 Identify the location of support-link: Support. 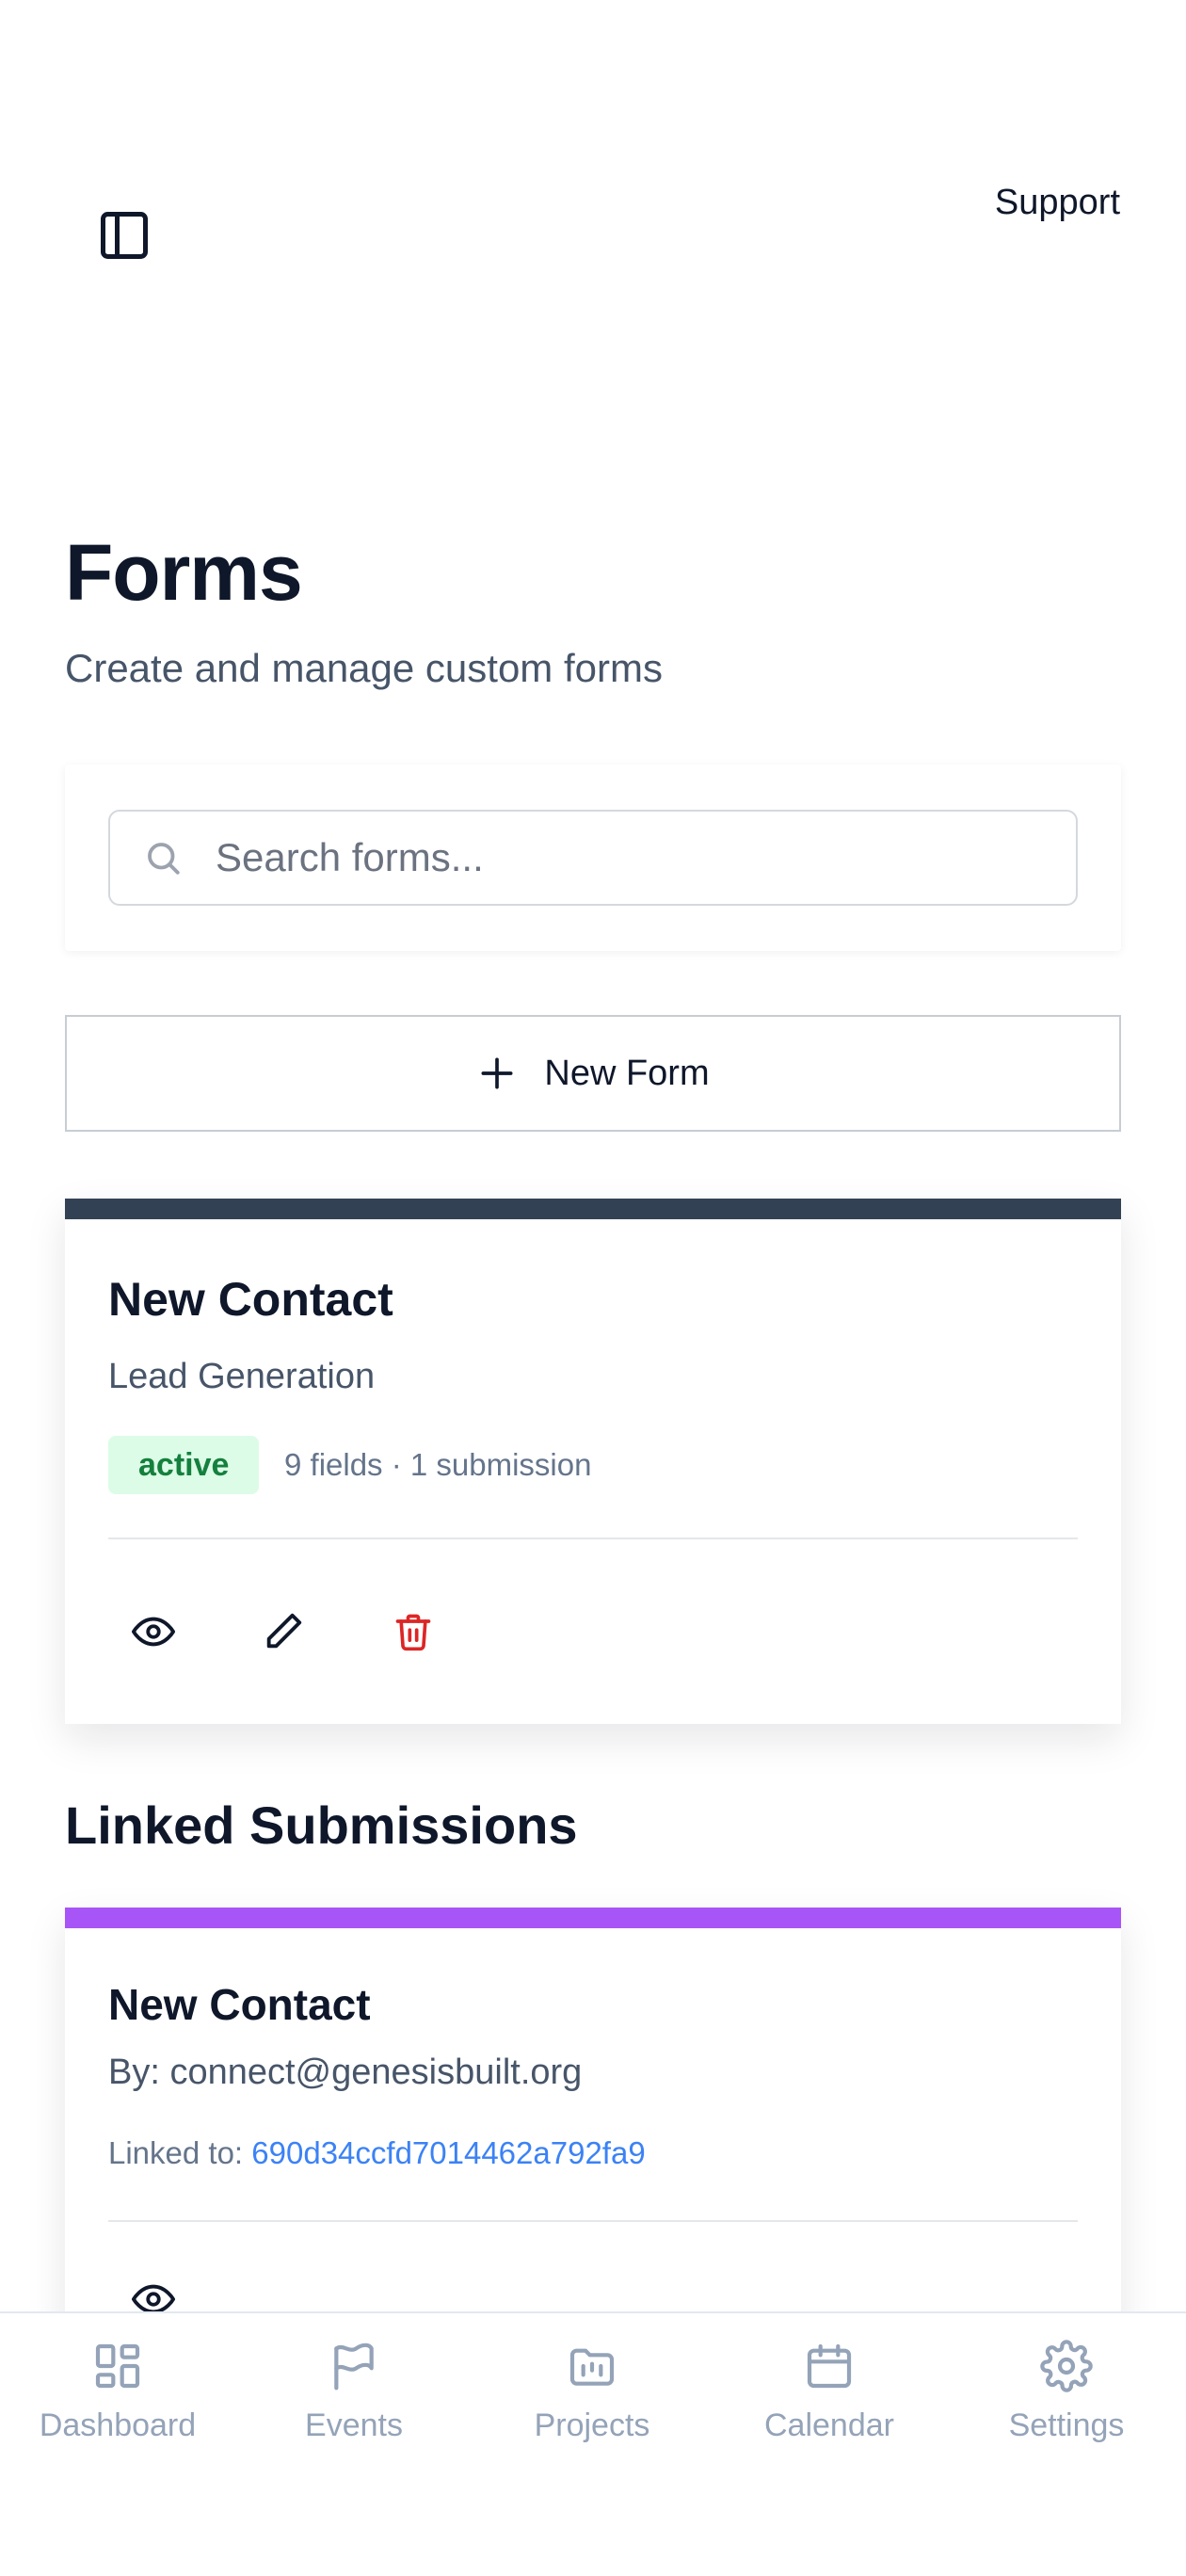
(1057, 203).